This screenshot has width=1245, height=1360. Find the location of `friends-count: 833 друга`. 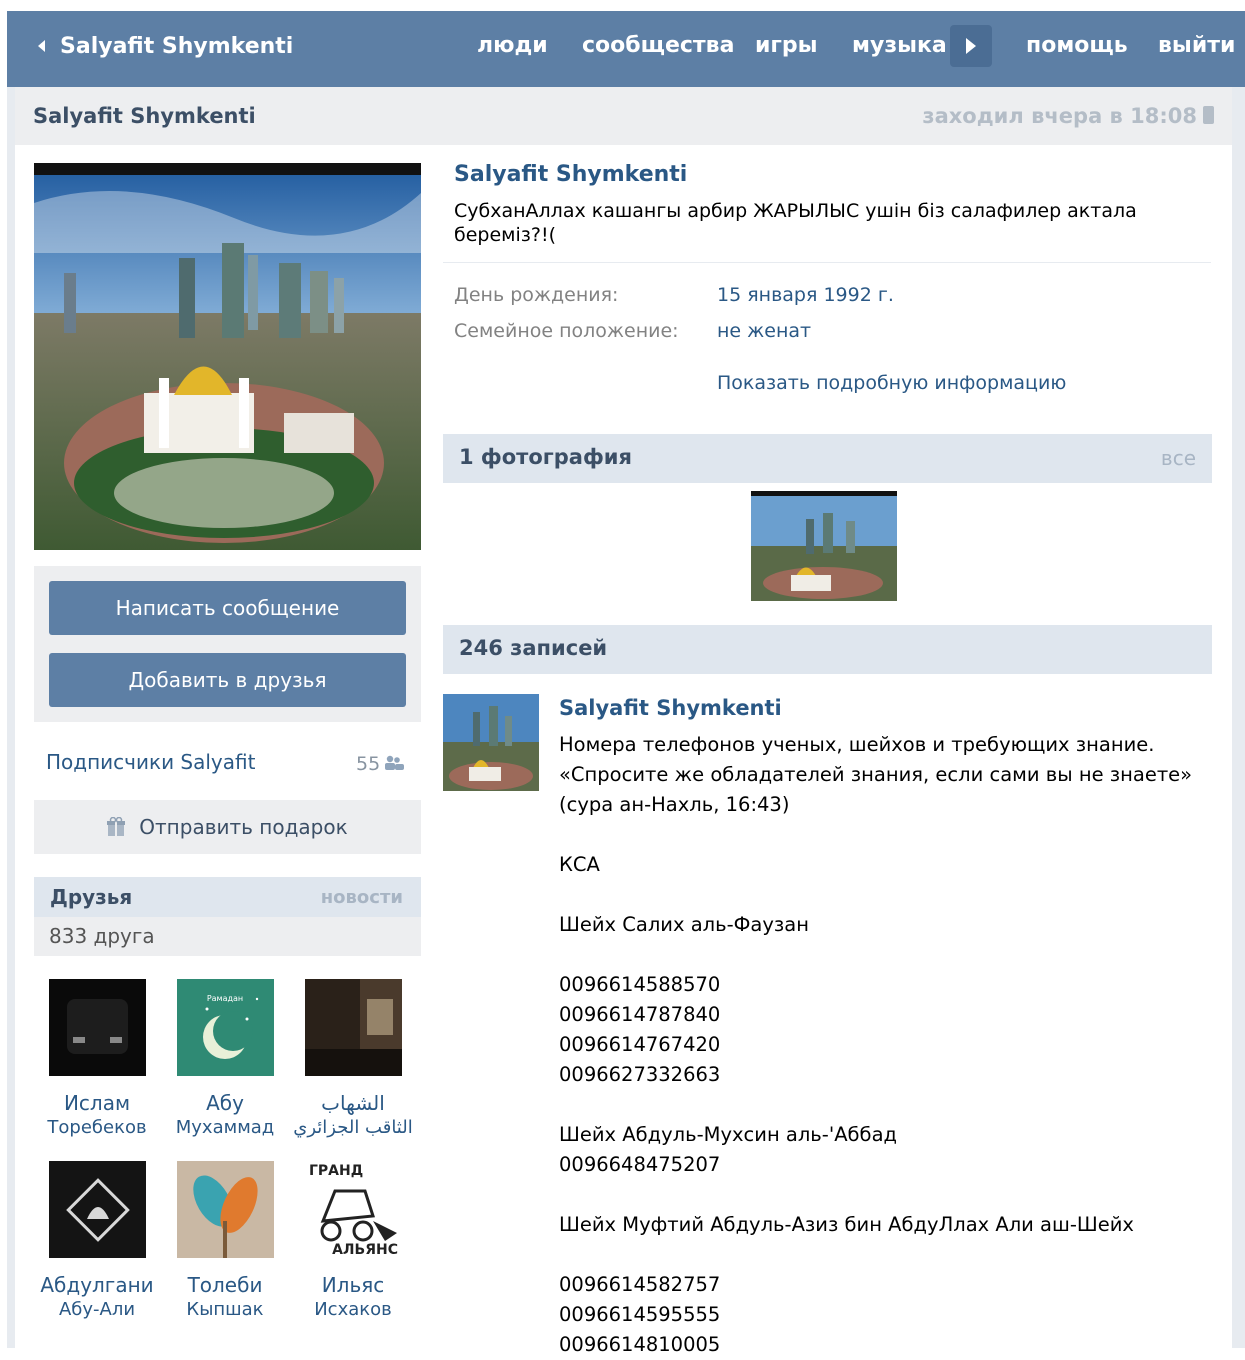

friends-count: 833 друга is located at coordinates (102, 936).